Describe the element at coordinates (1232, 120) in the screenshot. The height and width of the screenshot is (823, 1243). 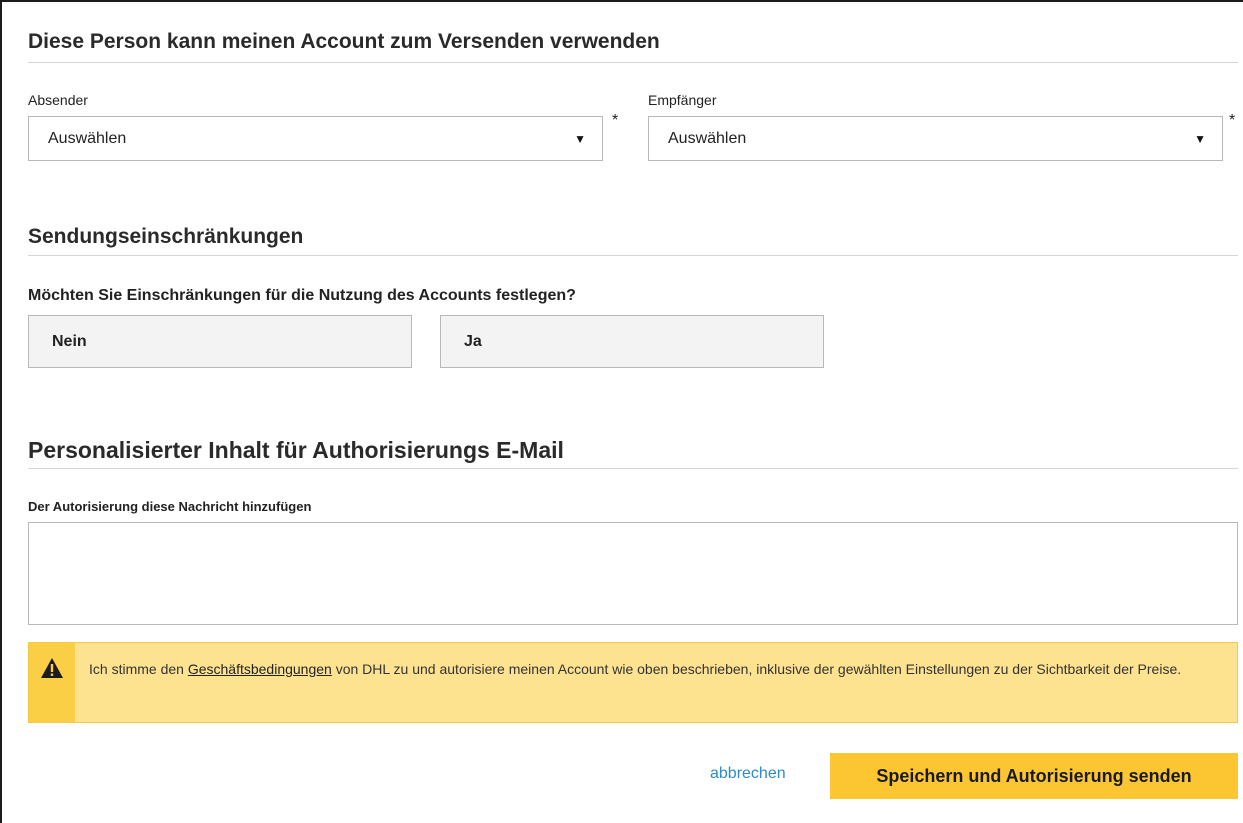
I see `recipient-required-marker: *` at that location.